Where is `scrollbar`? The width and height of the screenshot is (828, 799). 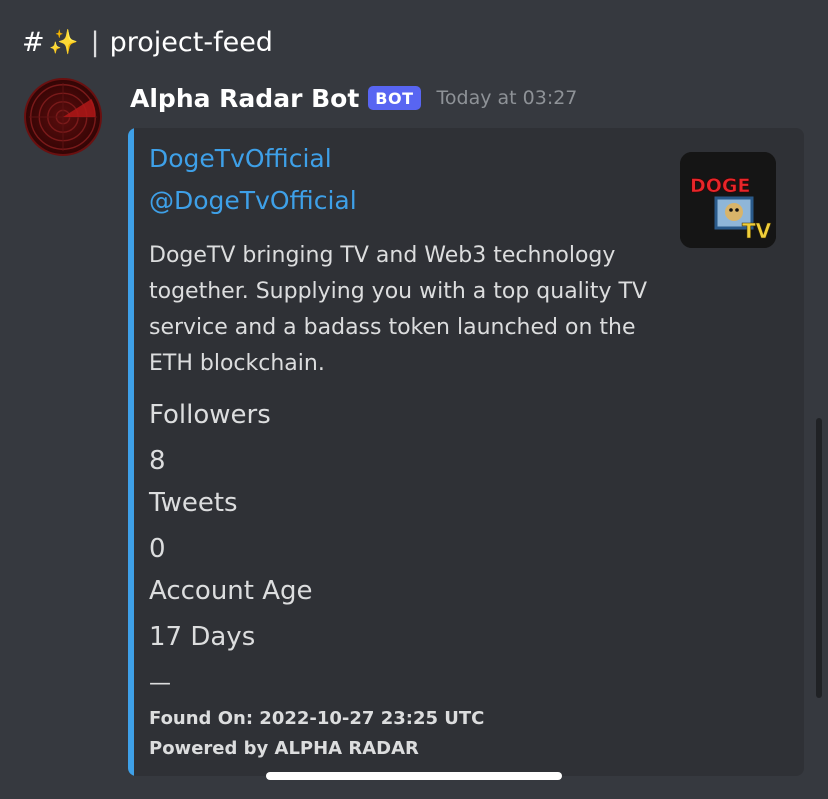
scrollbar is located at coordinates (819, 558).